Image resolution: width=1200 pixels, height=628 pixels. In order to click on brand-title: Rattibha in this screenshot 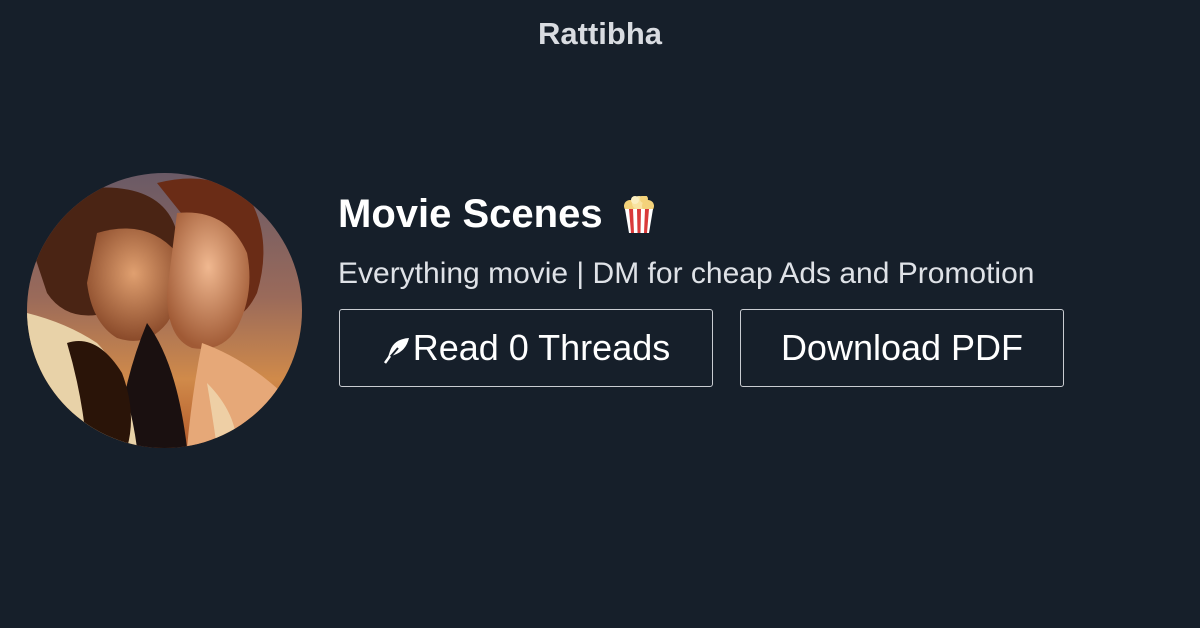, I will do `click(600, 33)`.